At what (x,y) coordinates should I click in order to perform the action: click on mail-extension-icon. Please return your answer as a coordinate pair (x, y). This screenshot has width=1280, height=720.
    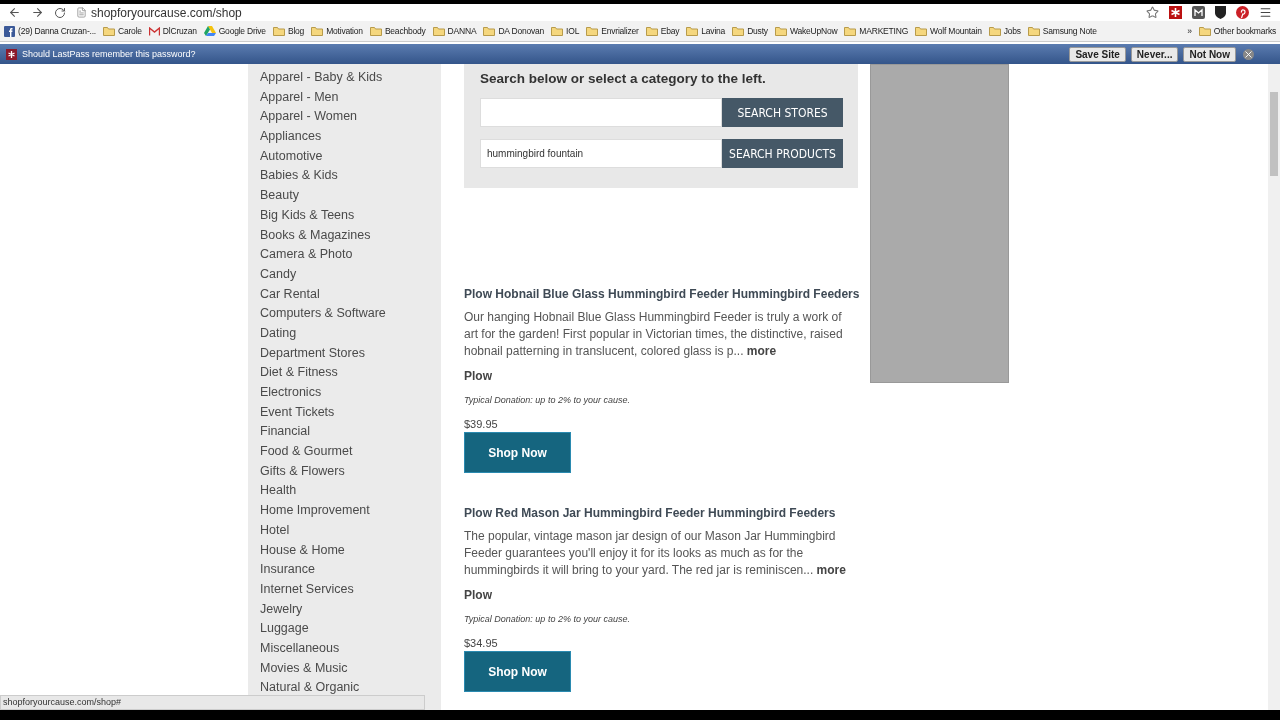
    Looking at the image, I should click on (1198, 12).